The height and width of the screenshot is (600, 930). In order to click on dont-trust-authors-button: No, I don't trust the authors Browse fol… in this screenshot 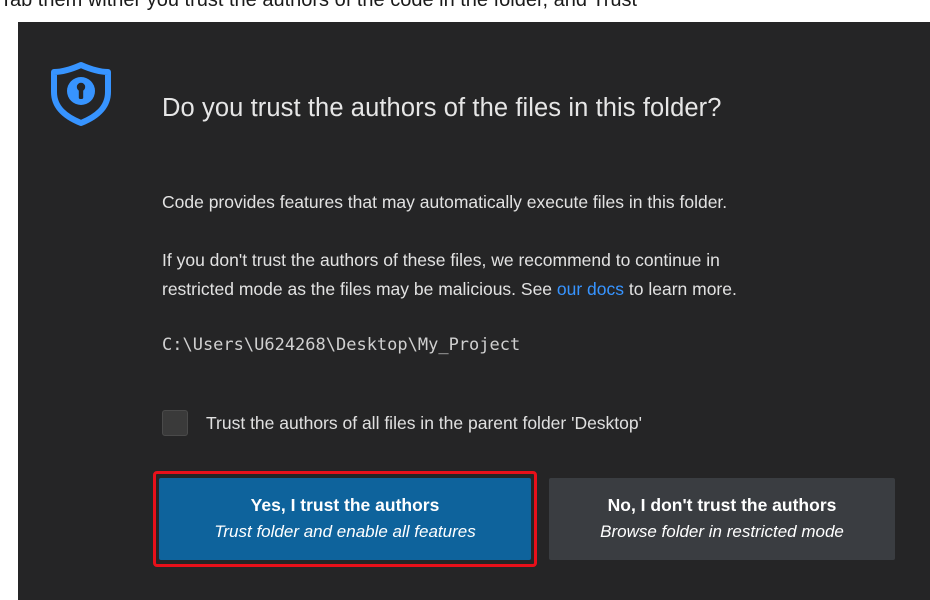, I will do `click(722, 519)`.